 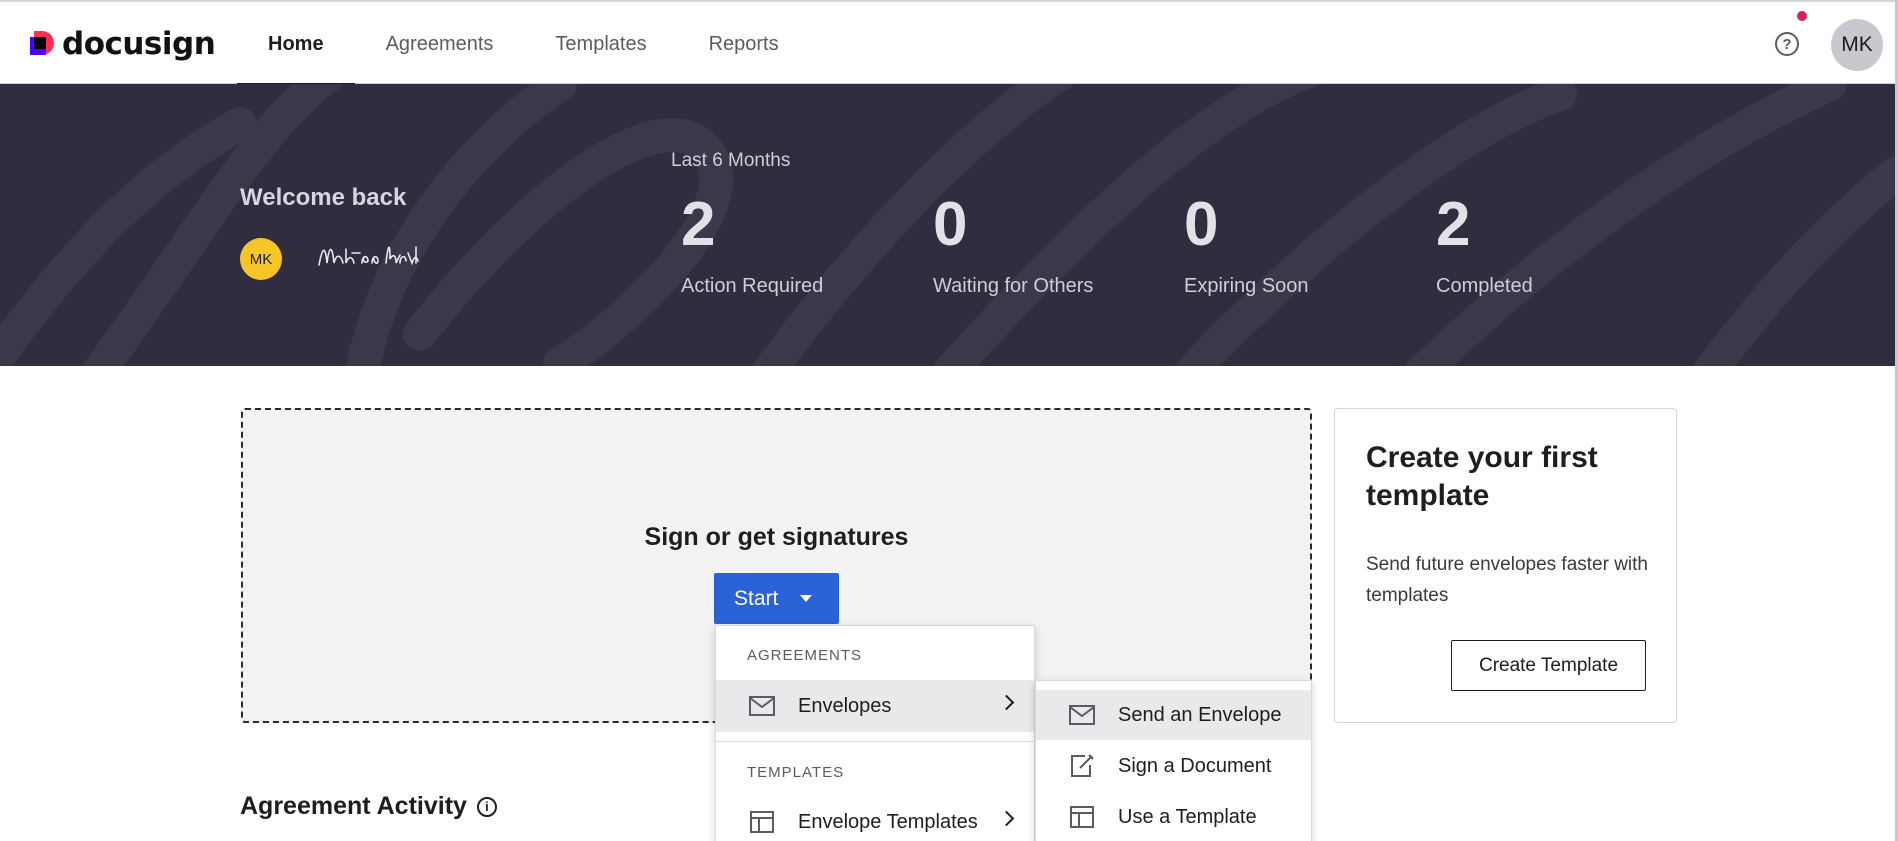 I want to click on template-card-title: Create your first template, so click(x=1482, y=476).